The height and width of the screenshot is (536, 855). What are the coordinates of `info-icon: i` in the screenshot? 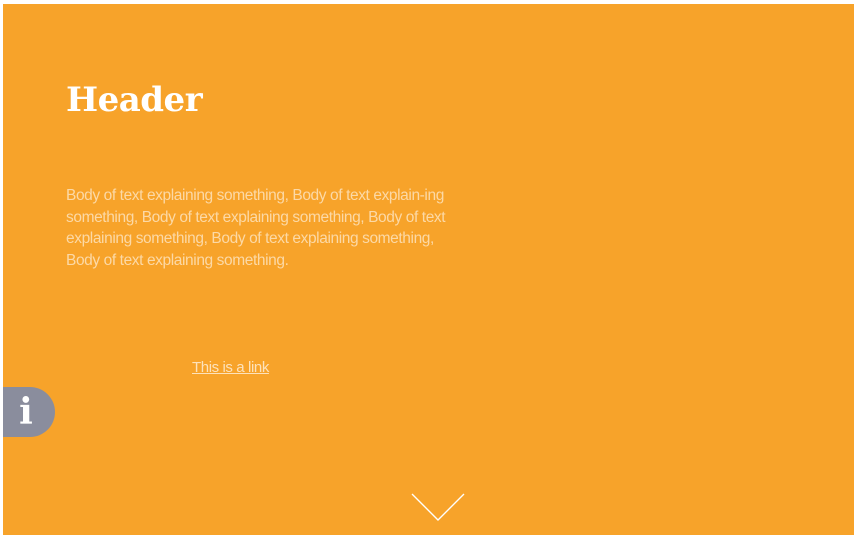 It's located at (26, 412).